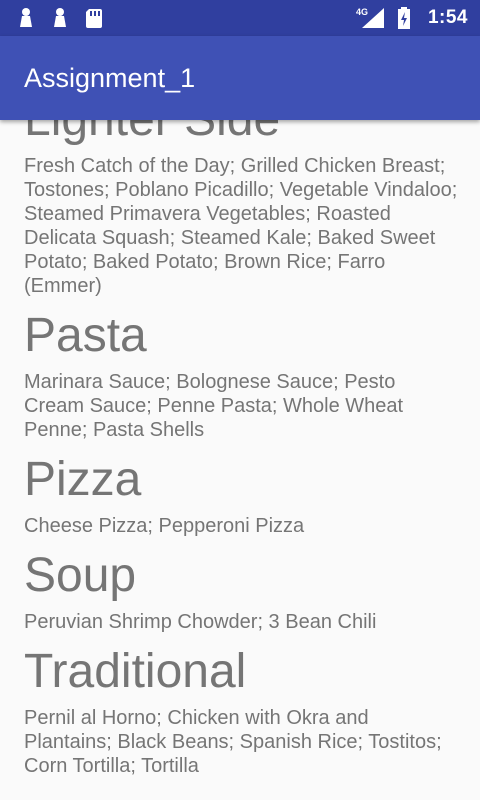 The image size is (480, 800). What do you see at coordinates (164, 526) in the screenshot?
I see `section-items: Cheese Pizza; Pepperoni Pizza` at bounding box center [164, 526].